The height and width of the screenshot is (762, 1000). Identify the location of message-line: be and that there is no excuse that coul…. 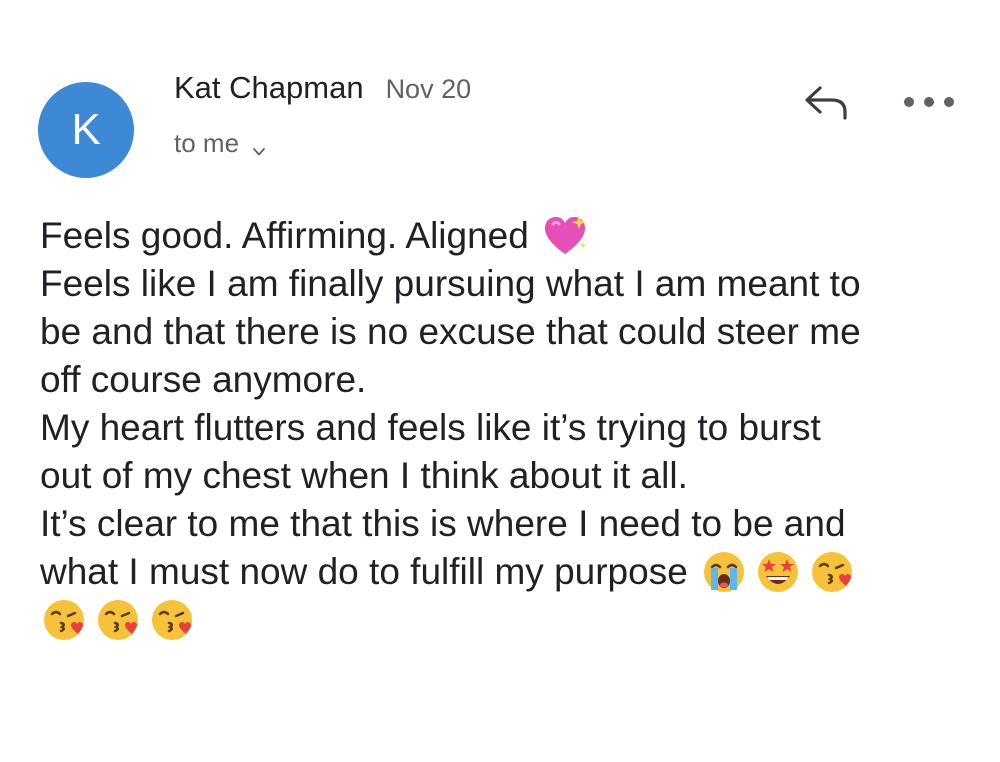
(510, 332).